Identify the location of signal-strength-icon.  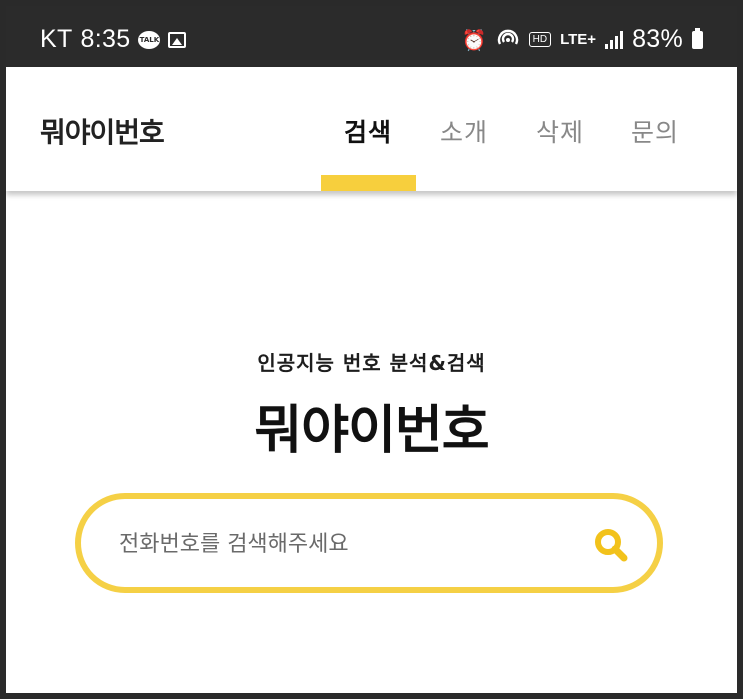
(614, 39).